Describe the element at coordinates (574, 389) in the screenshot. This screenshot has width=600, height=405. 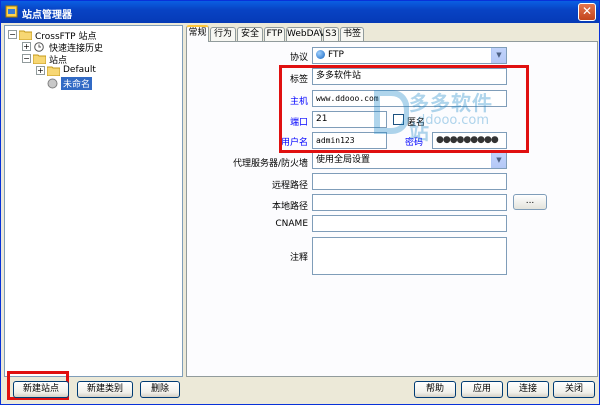
I see `close-button: 关闭` at that location.